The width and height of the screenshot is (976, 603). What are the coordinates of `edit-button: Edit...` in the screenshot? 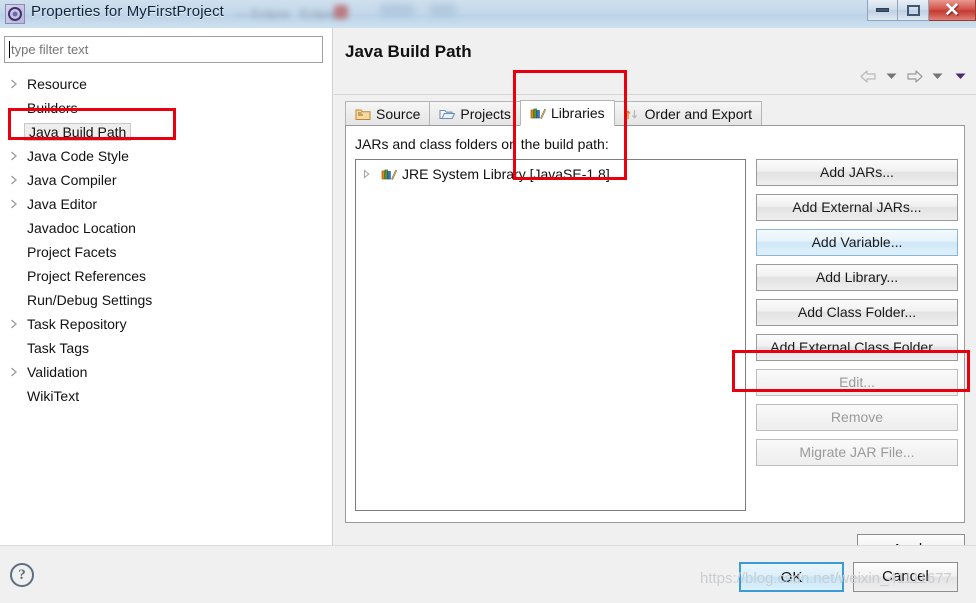 It's located at (857, 382).